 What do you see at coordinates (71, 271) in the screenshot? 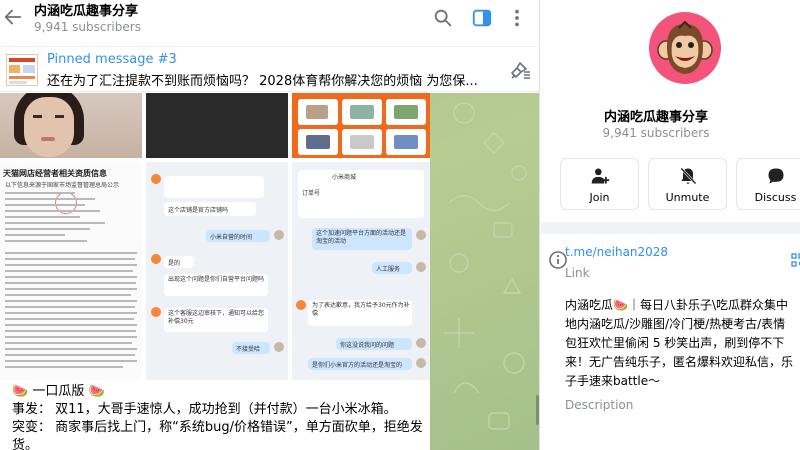
I see `photo-license-document: 天猫网店经营者相关资质信息 以下信息来源于国家市场监督管理总局公示` at bounding box center [71, 271].